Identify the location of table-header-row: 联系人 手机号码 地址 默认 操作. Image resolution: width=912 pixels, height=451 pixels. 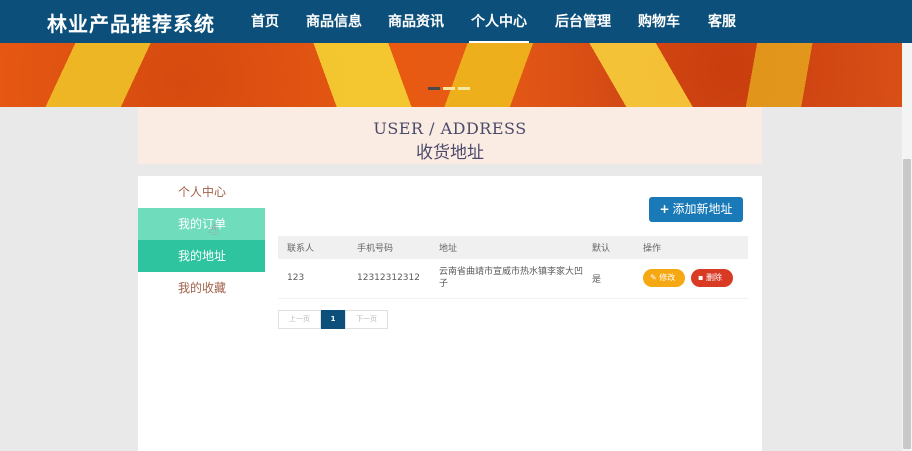
(513, 247).